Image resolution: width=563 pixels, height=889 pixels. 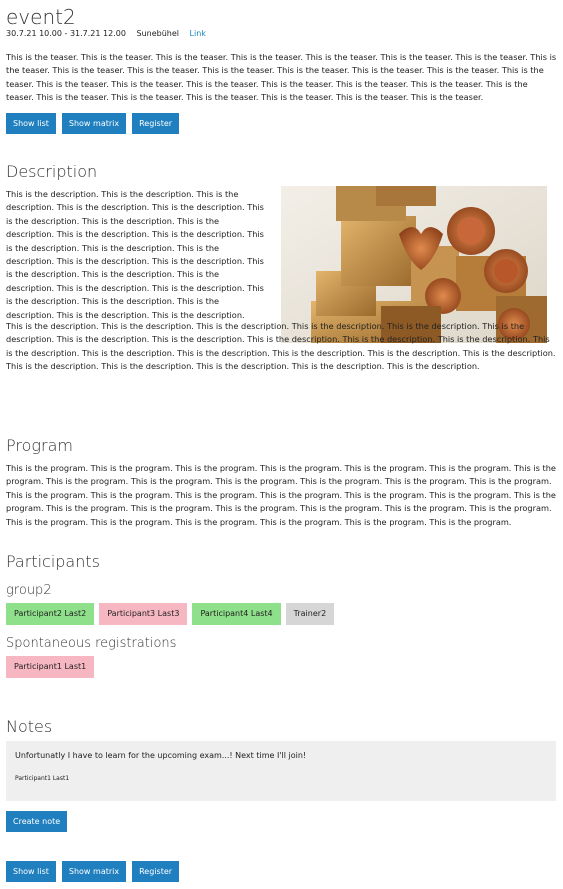 What do you see at coordinates (66, 33) in the screenshot?
I see `event-date: 30.7.21 10.00 - 31.7.21 12.00` at bounding box center [66, 33].